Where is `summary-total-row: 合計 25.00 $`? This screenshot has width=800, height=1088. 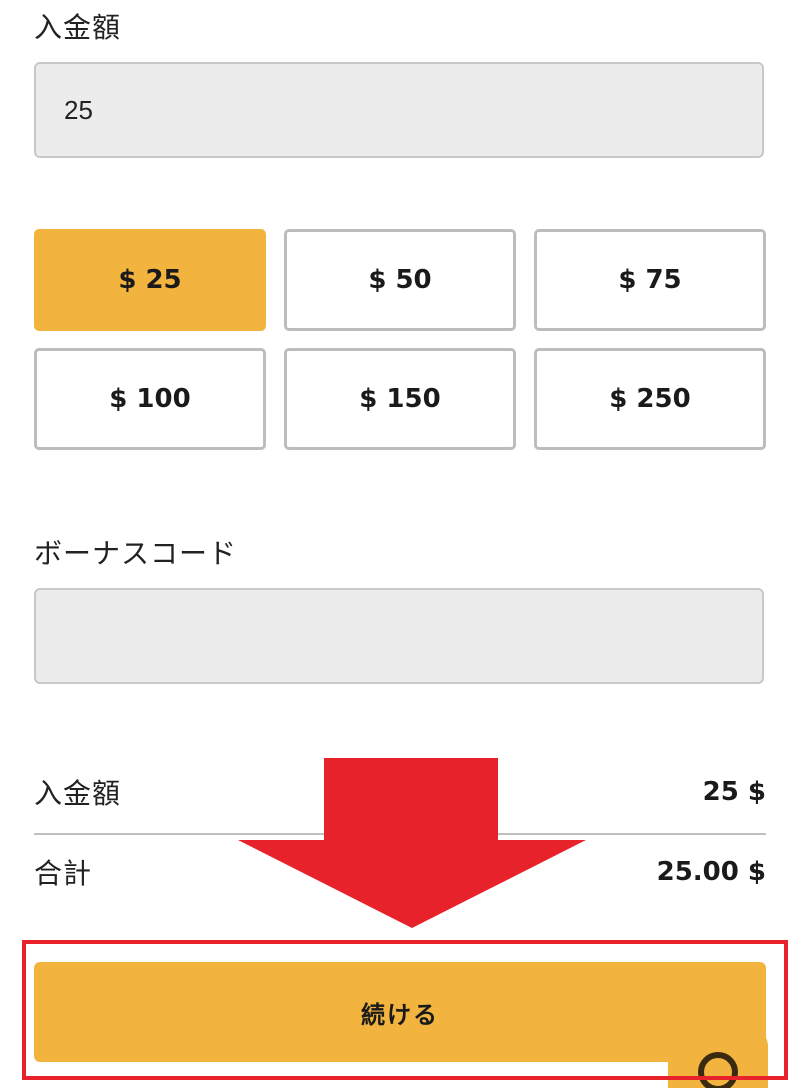
summary-total-row: 合計 25.00 $ is located at coordinates (400, 872).